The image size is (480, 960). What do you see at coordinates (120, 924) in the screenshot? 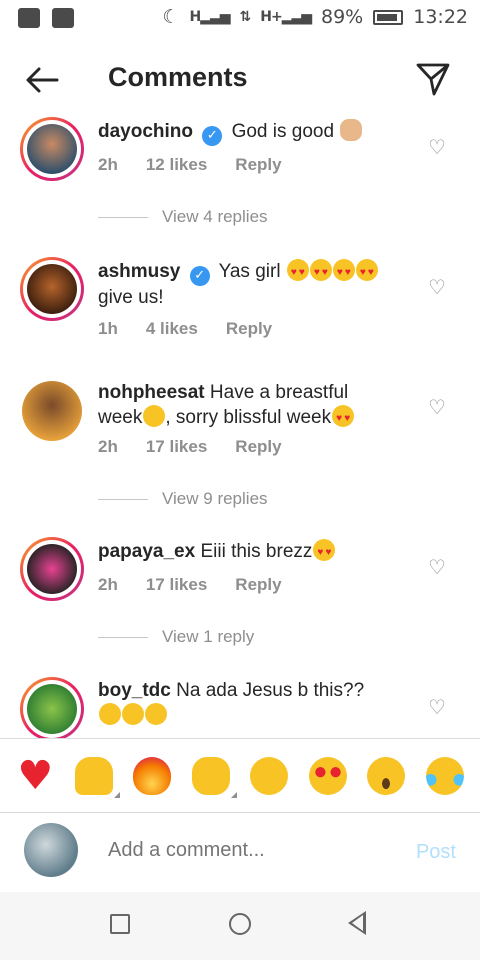
I see `recents-icon` at bounding box center [120, 924].